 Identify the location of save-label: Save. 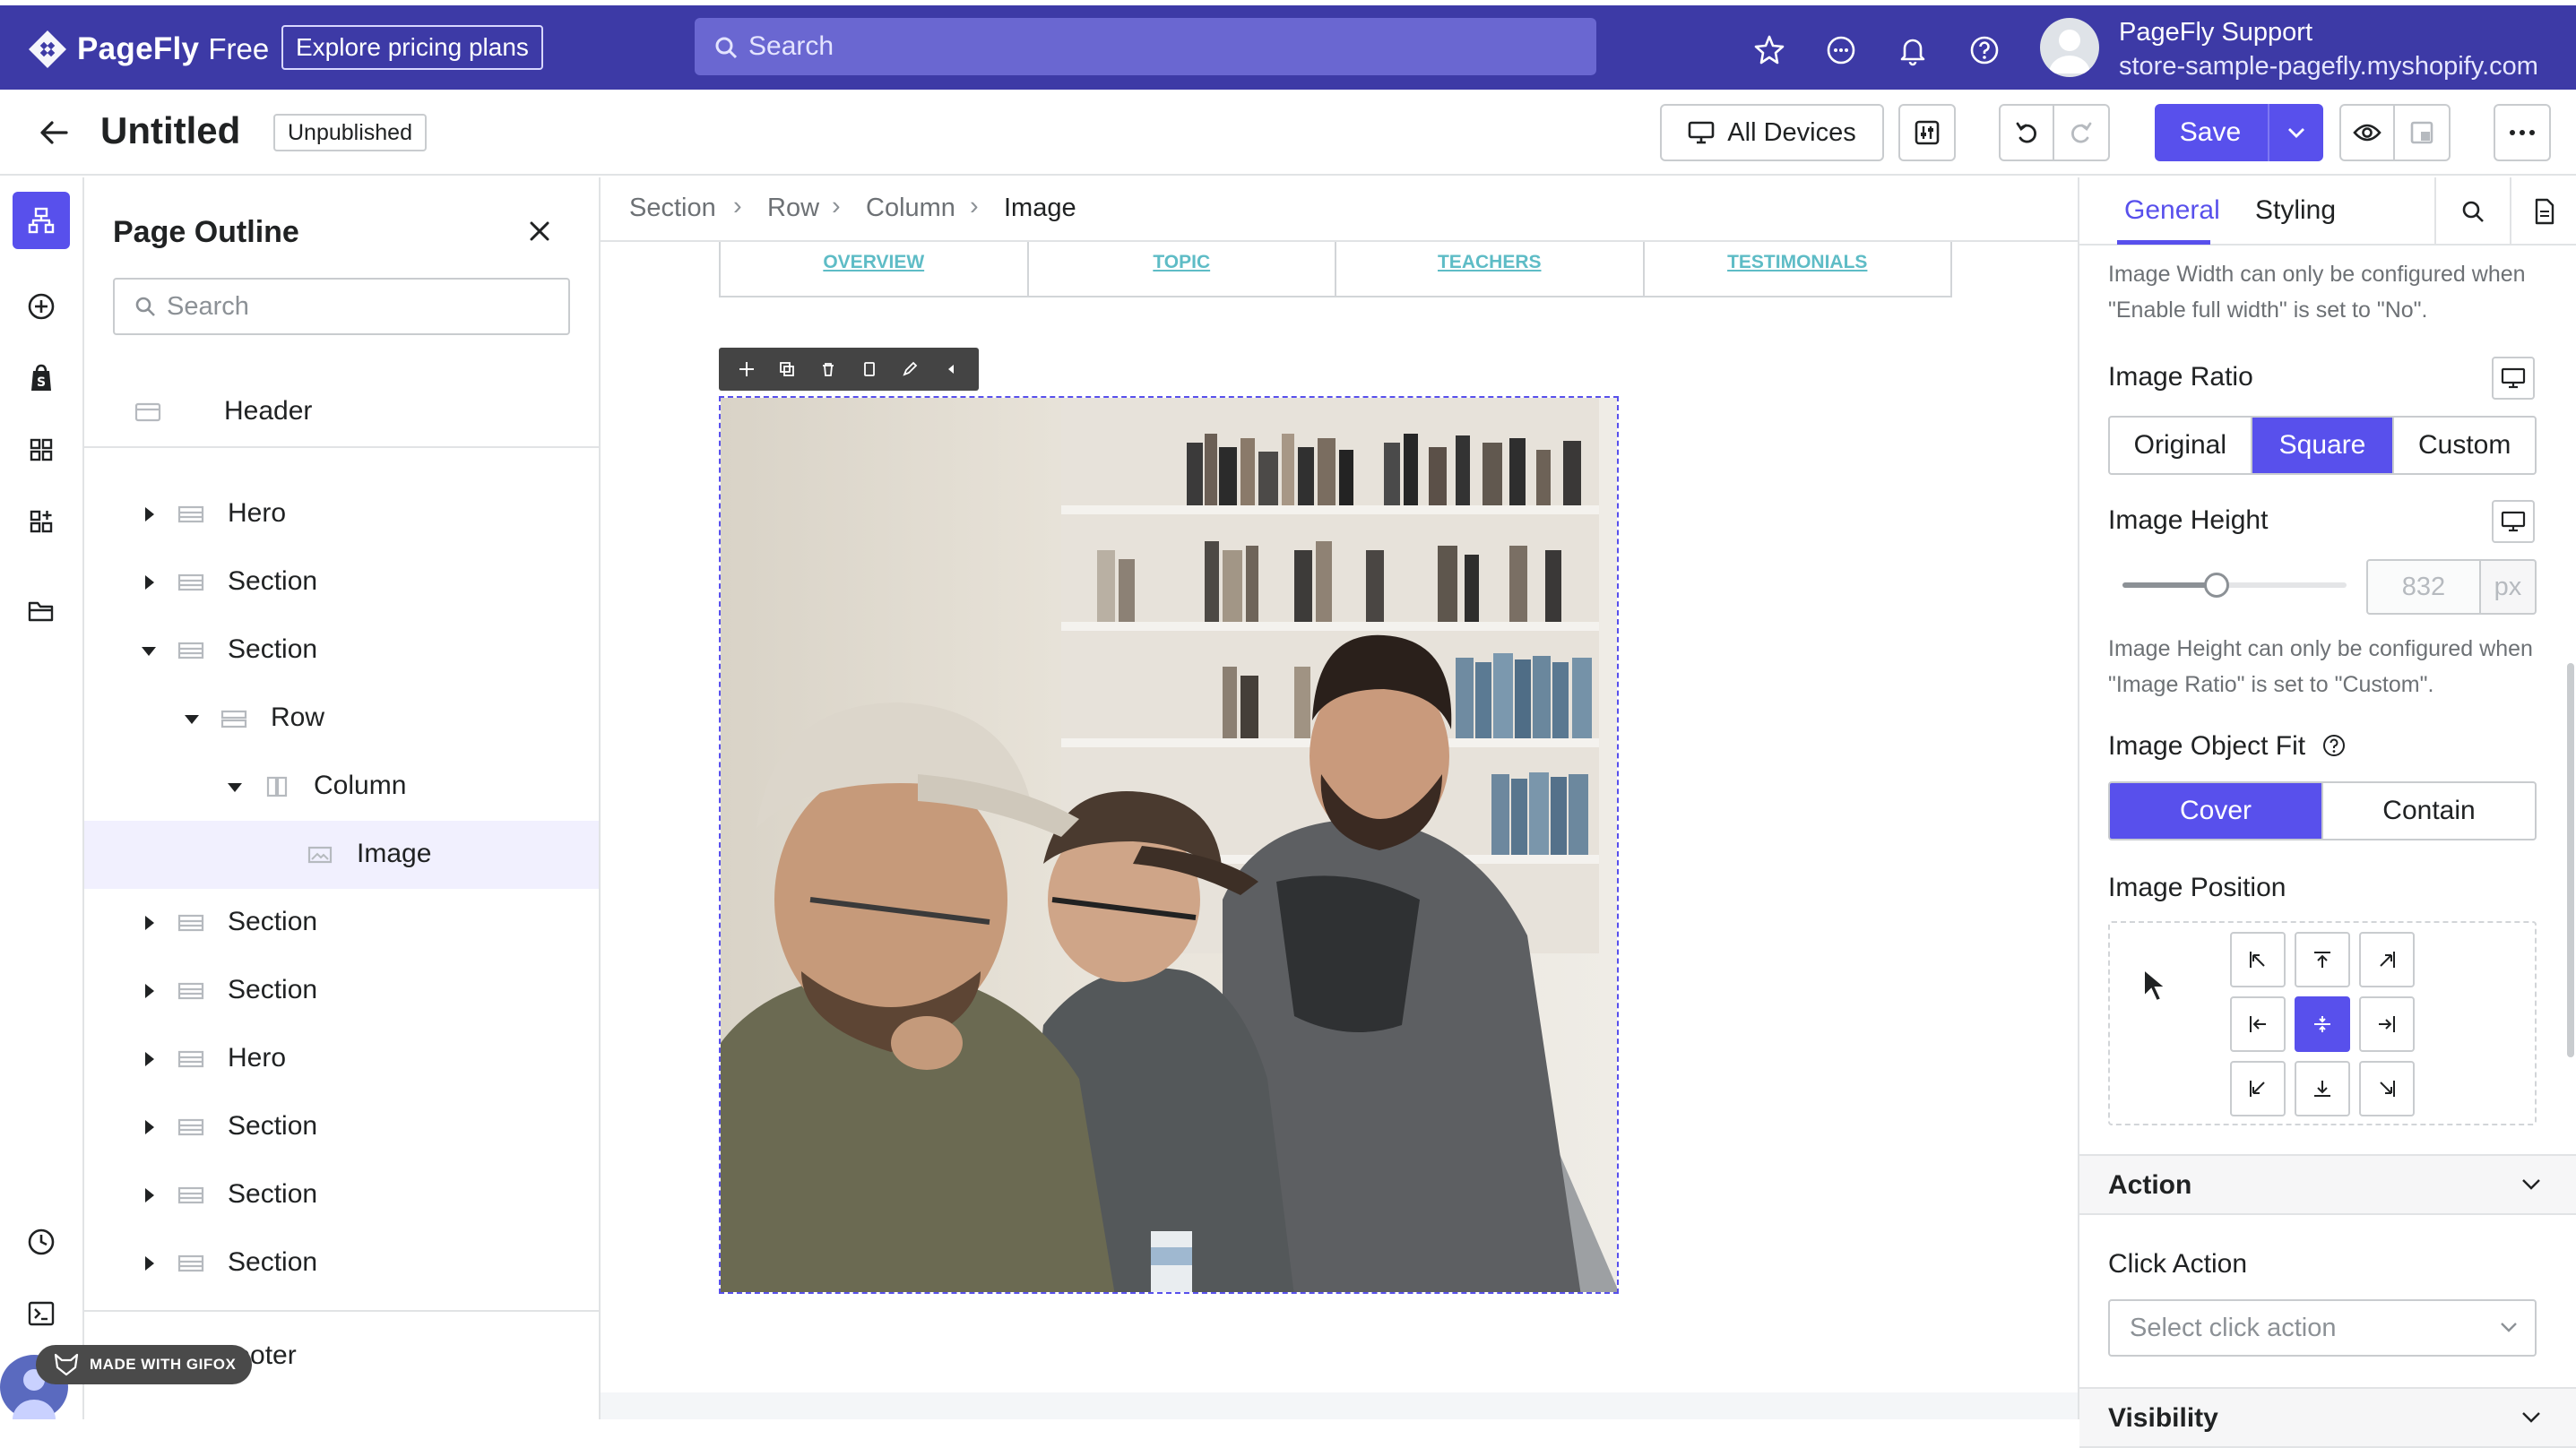
(2210, 133).